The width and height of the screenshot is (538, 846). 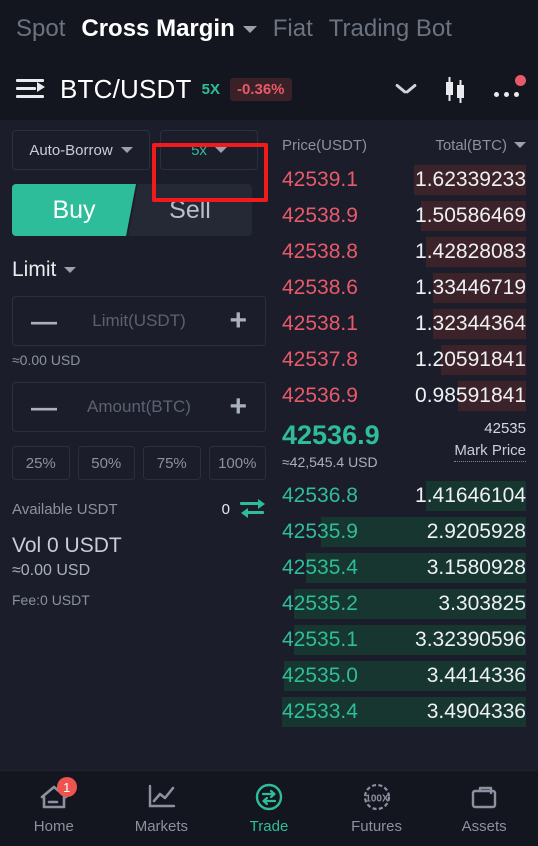 I want to click on amount-input-placeholder: Amount(BTC), so click(x=139, y=406).